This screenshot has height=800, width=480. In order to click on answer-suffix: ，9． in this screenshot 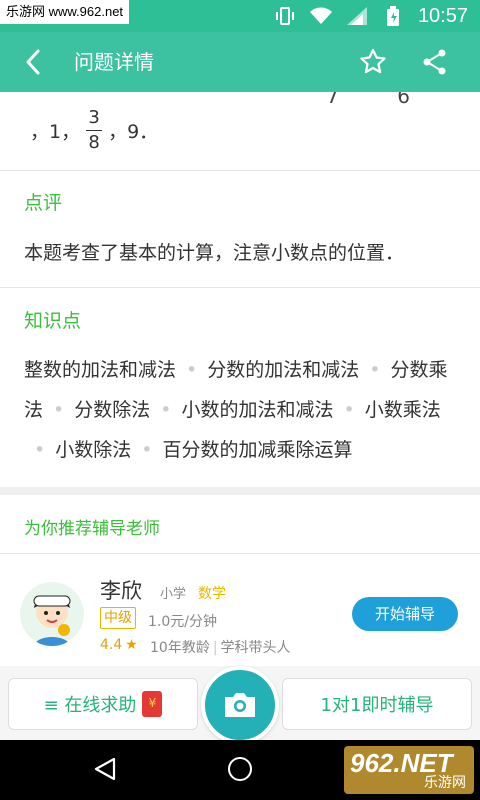, I will do `click(133, 132)`.